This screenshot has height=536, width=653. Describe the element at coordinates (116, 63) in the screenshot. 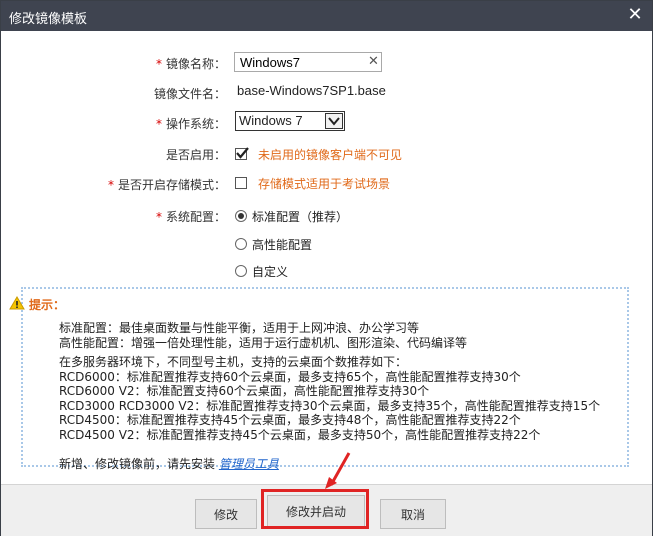

I see `image-name-label-row: * 镜像名称：` at that location.